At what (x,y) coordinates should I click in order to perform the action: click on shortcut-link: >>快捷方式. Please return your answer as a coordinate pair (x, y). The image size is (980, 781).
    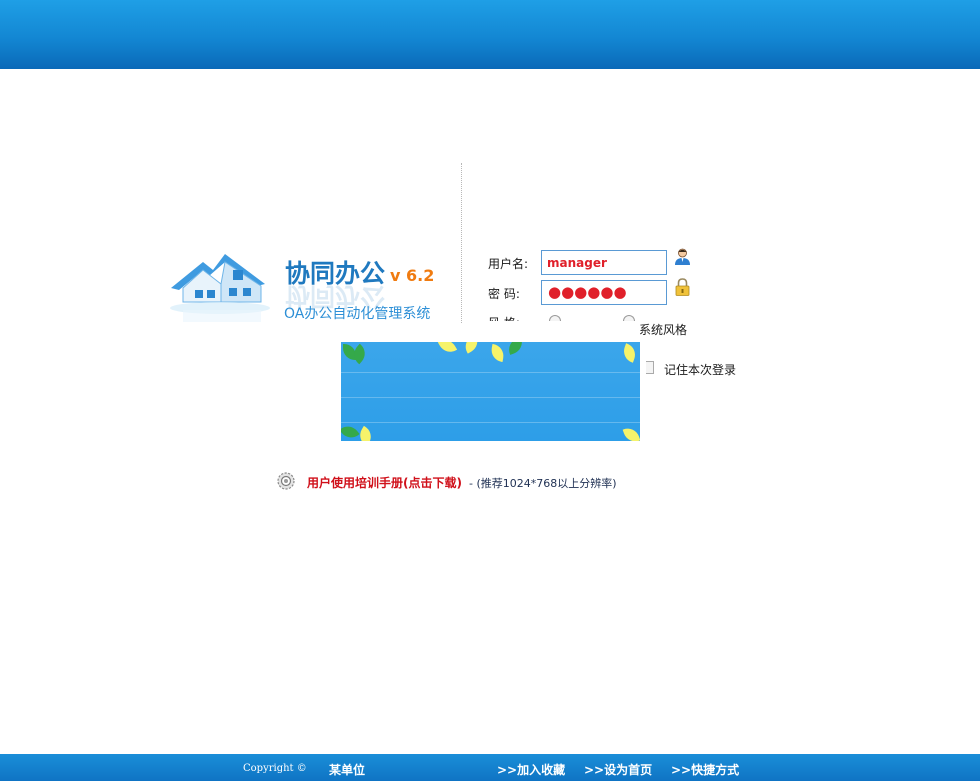
    Looking at the image, I should click on (705, 769).